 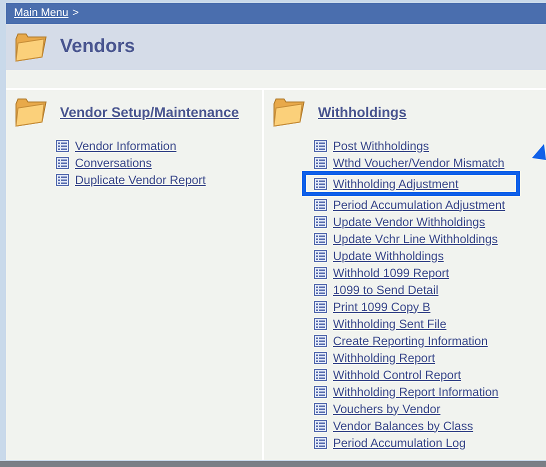 I want to click on menu-link: Withhold 1099 Report, so click(x=391, y=273).